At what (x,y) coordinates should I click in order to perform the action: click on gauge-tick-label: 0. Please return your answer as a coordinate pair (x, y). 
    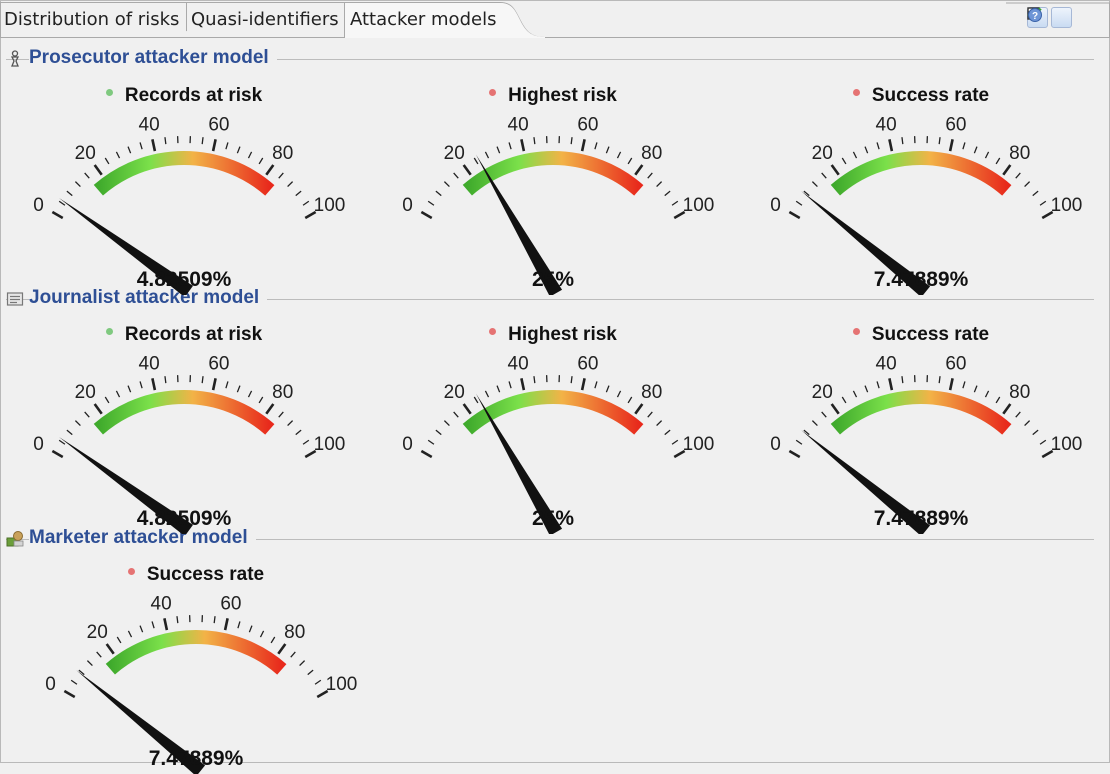
    Looking at the image, I should click on (50, 684).